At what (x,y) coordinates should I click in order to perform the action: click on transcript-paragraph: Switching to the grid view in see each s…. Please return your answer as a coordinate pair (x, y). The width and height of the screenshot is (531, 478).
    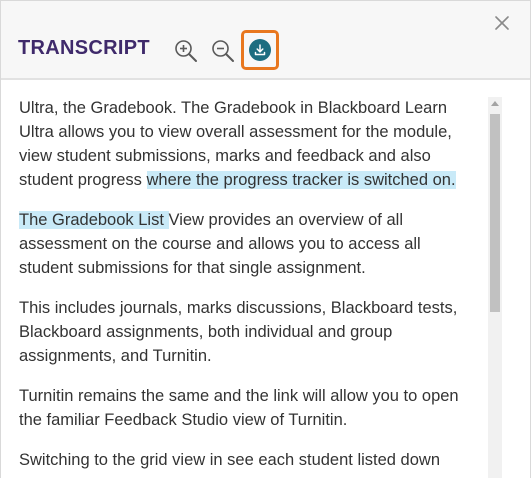
    Looking at the image, I should click on (245, 460).